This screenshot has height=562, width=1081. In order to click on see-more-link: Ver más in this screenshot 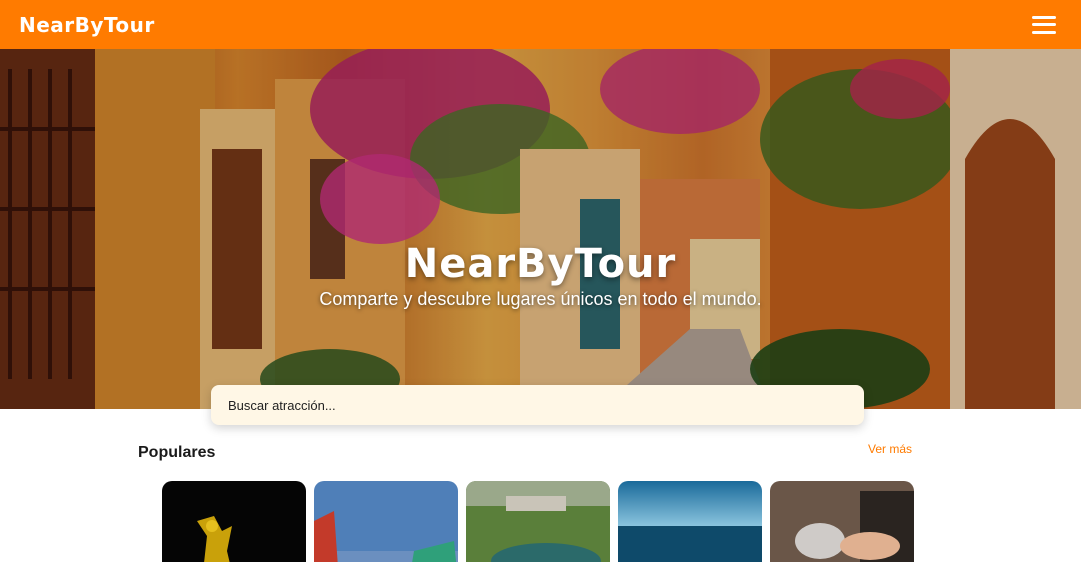, I will do `click(890, 449)`.